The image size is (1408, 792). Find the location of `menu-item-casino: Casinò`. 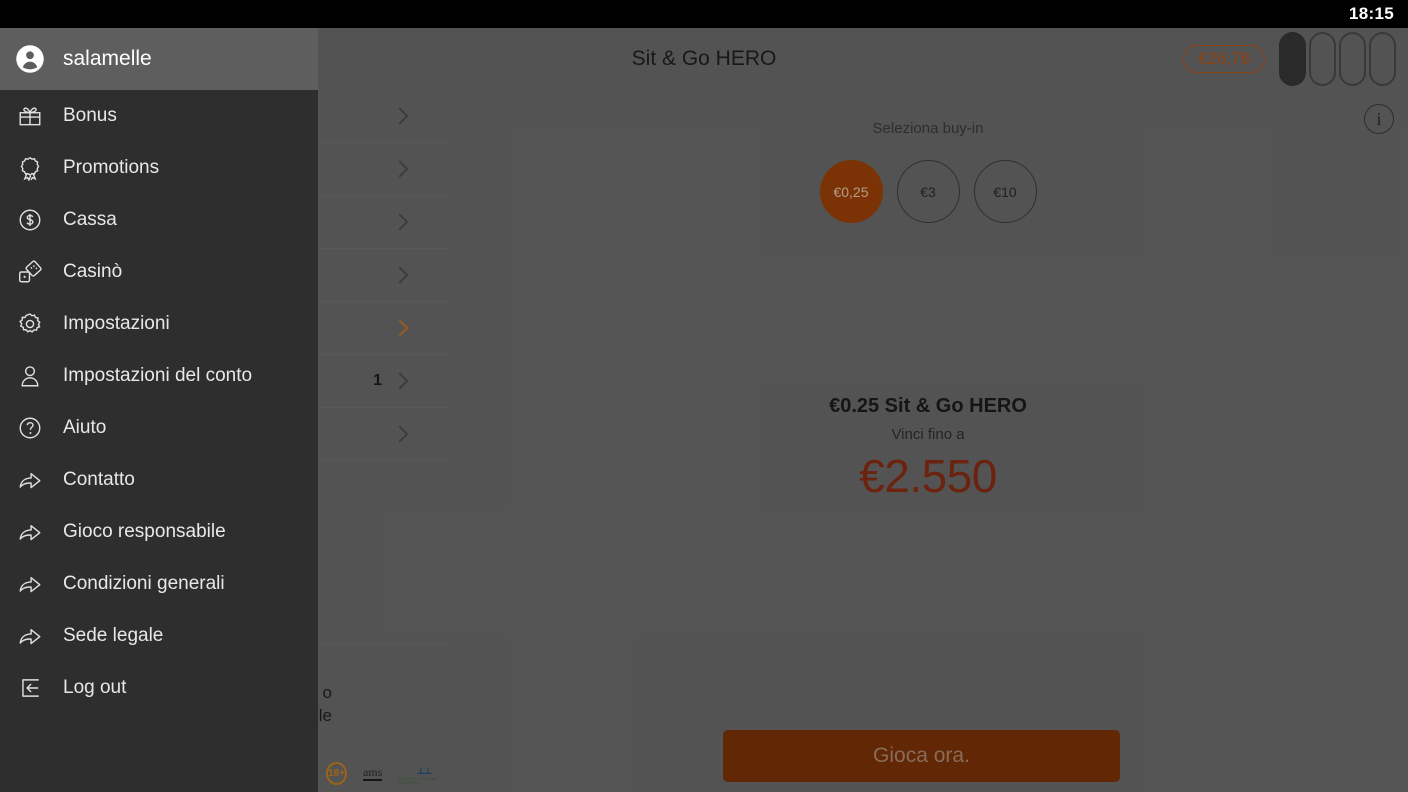

menu-item-casino: Casinò is located at coordinates (159, 272).